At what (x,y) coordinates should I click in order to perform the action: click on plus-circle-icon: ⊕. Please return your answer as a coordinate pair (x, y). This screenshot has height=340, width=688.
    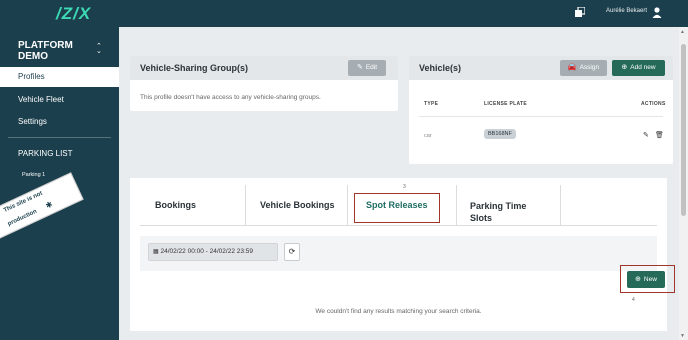
    Looking at the image, I should click on (624, 67).